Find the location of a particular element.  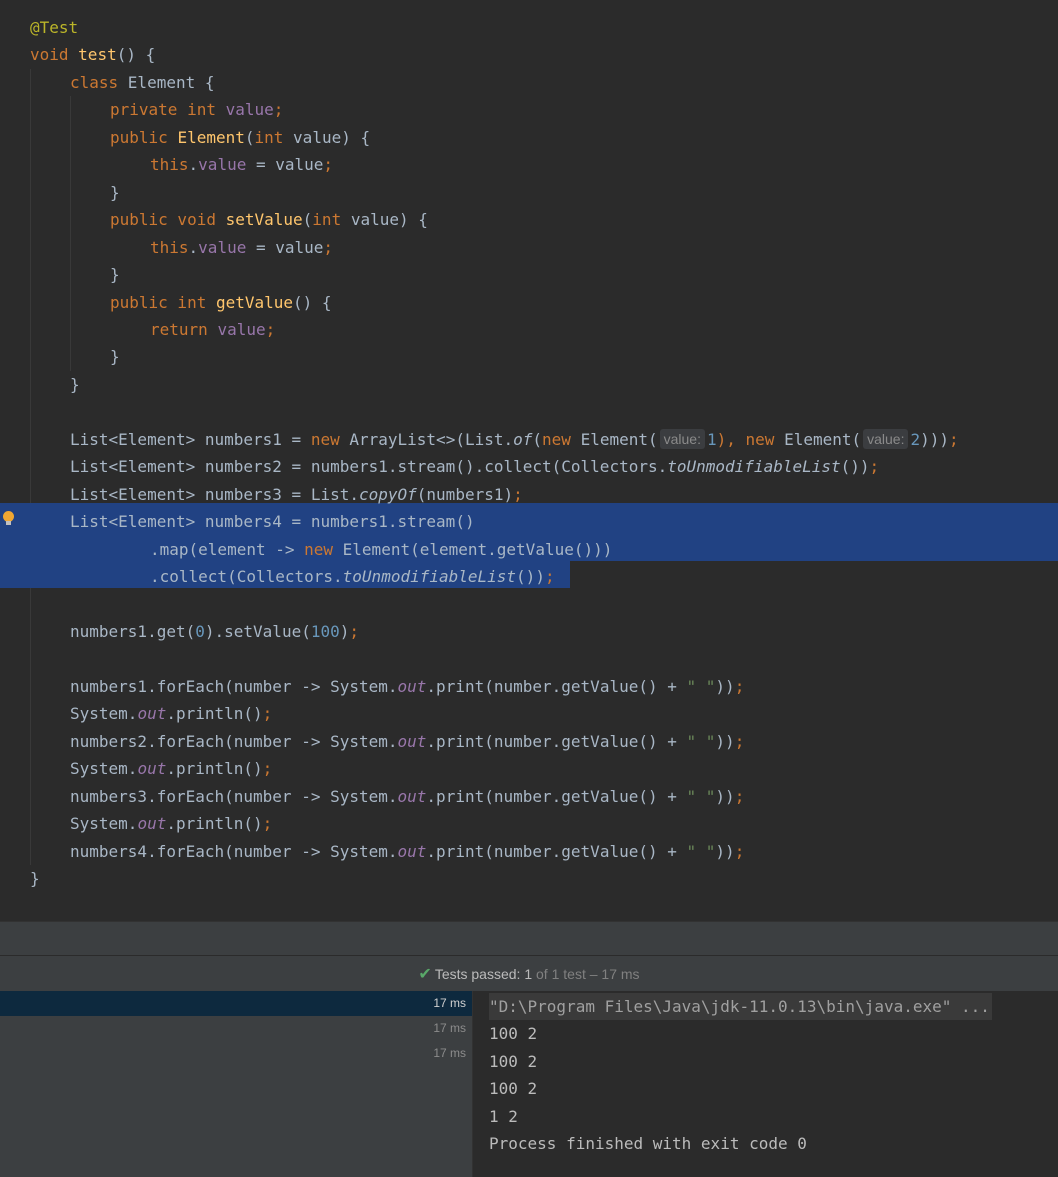

code-token: ).setValue( is located at coordinates (257, 631).